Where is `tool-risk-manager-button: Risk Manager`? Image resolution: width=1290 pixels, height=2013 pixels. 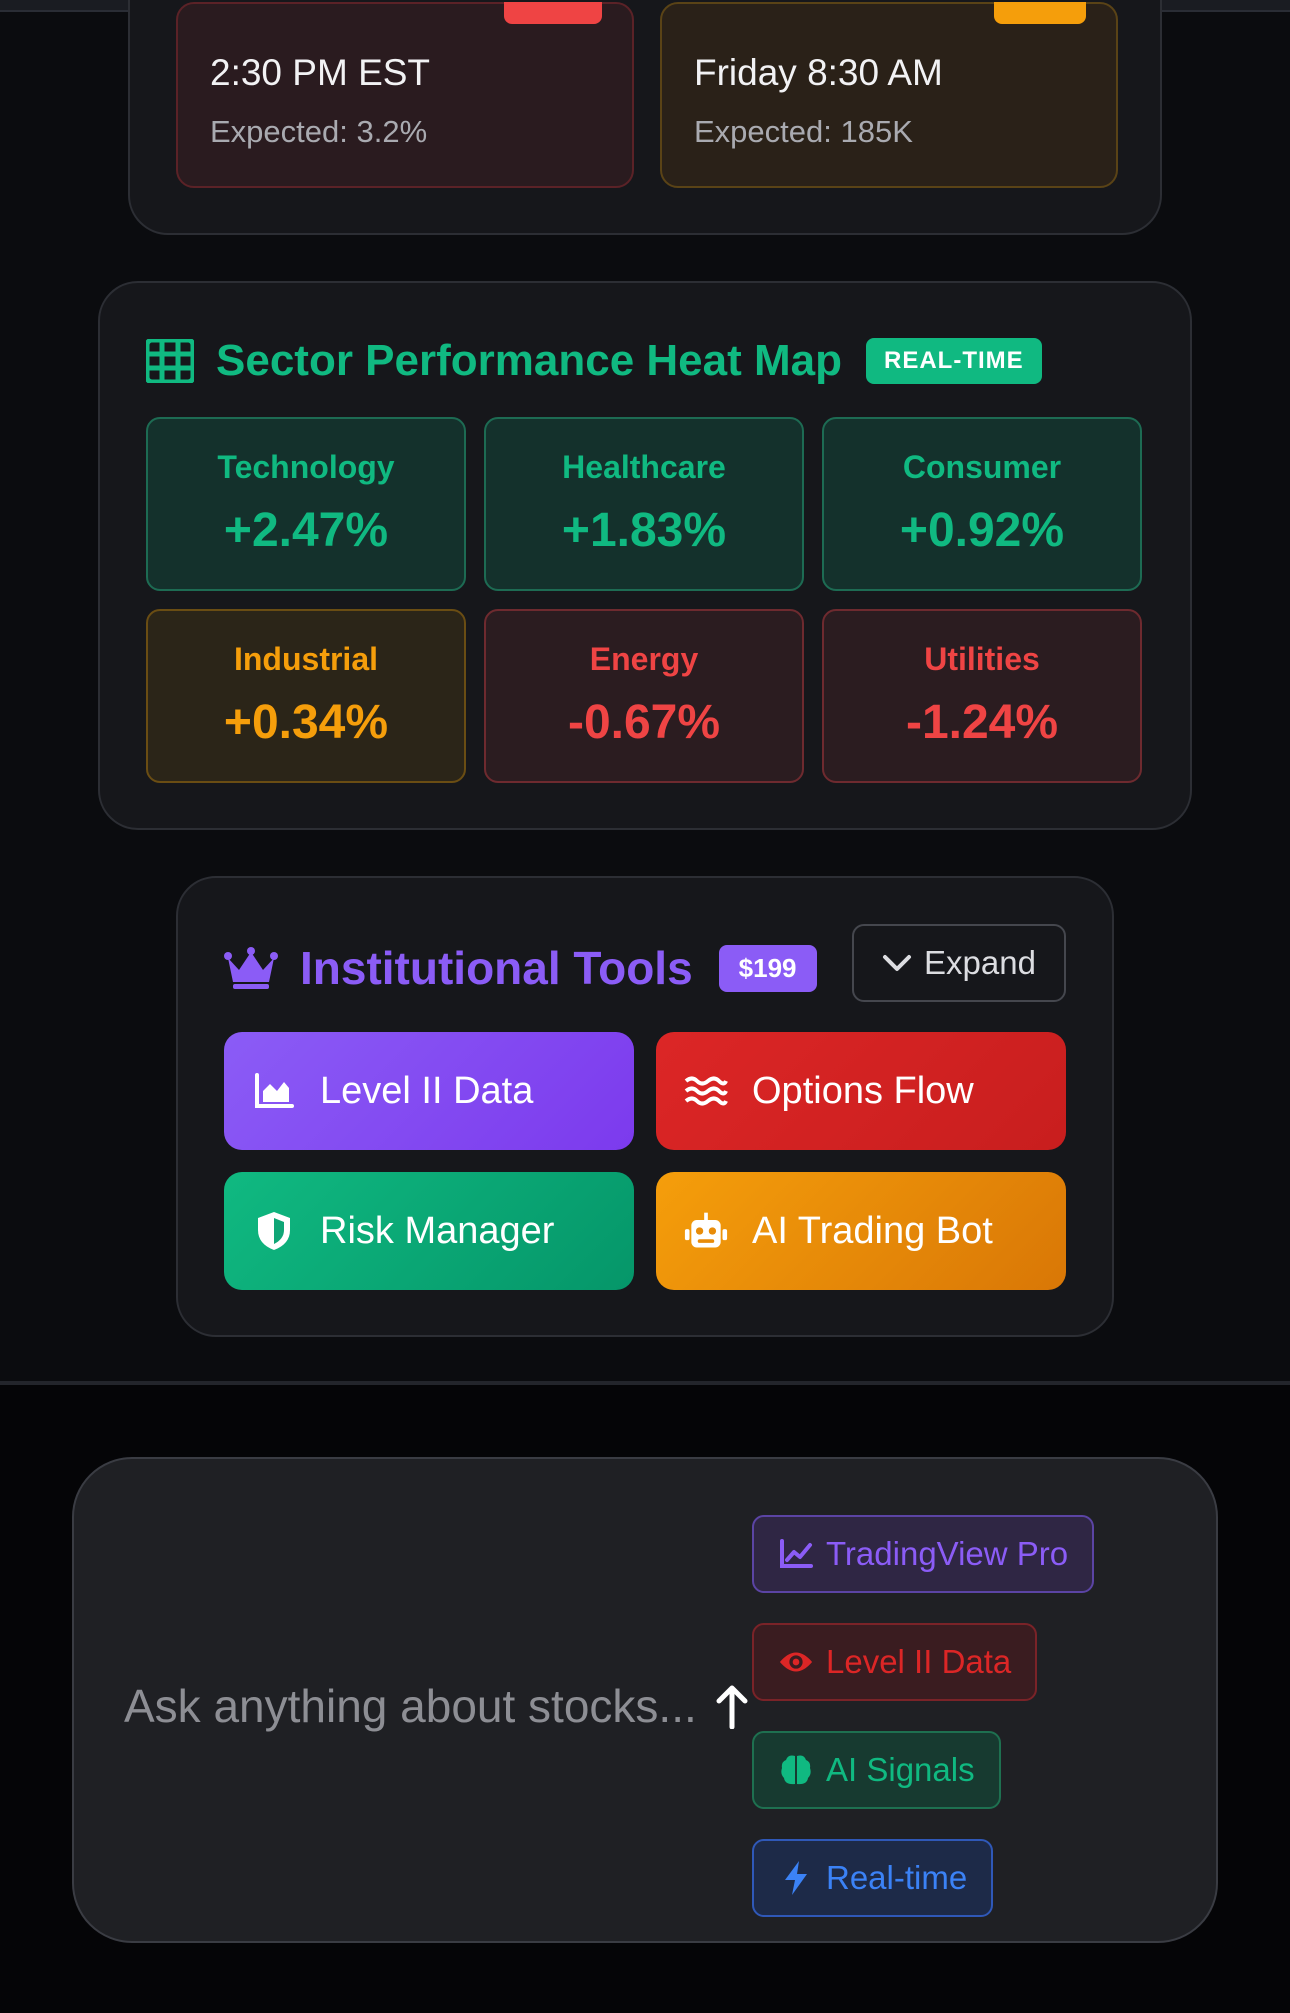
tool-risk-manager-button: Risk Manager is located at coordinates (429, 1231).